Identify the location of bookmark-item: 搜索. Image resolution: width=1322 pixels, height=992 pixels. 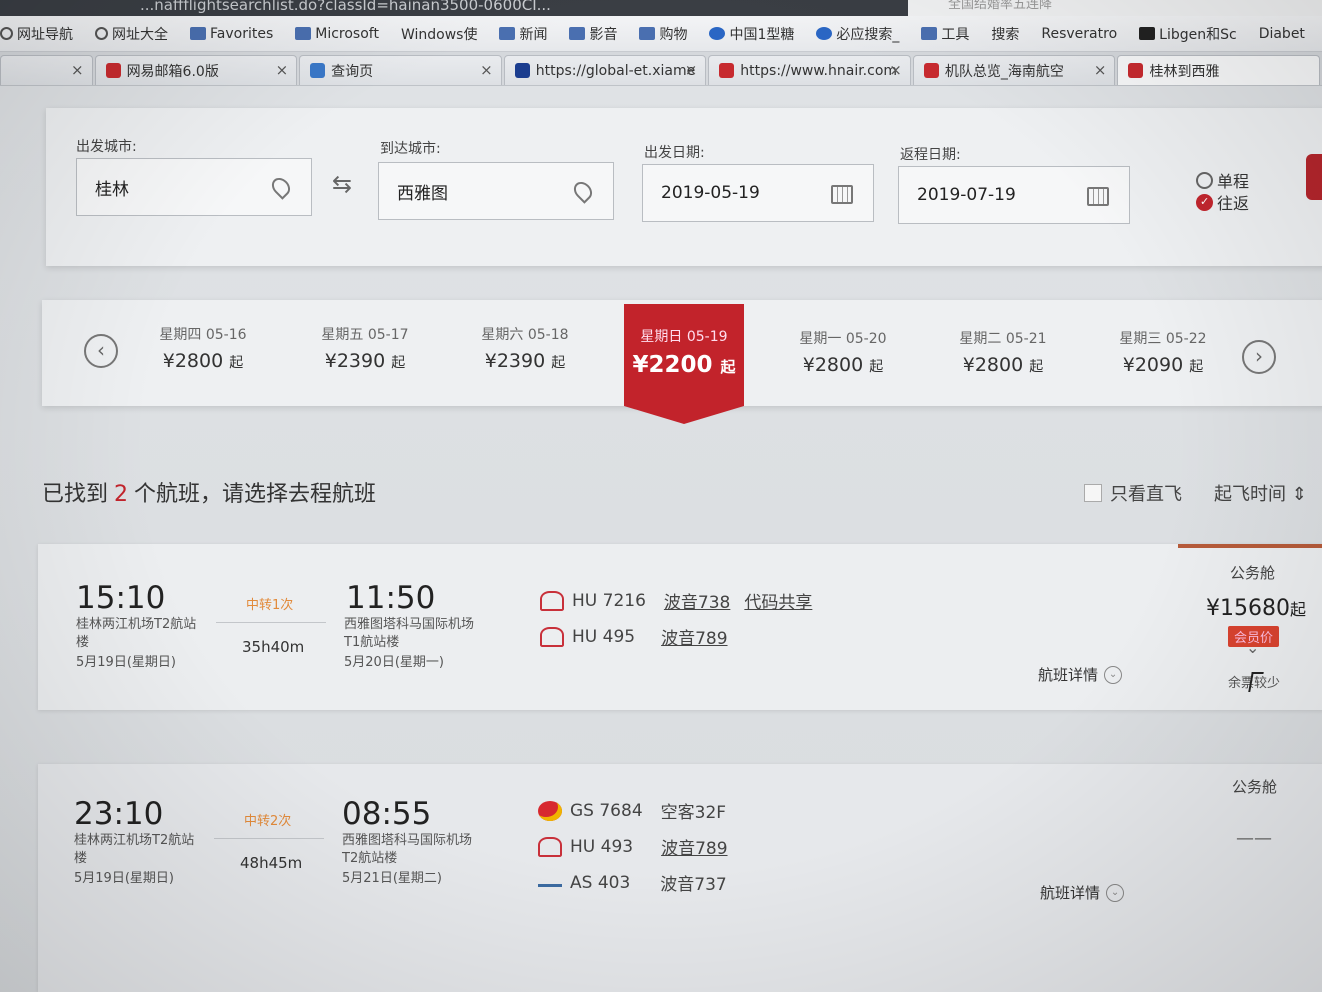
(1005, 34).